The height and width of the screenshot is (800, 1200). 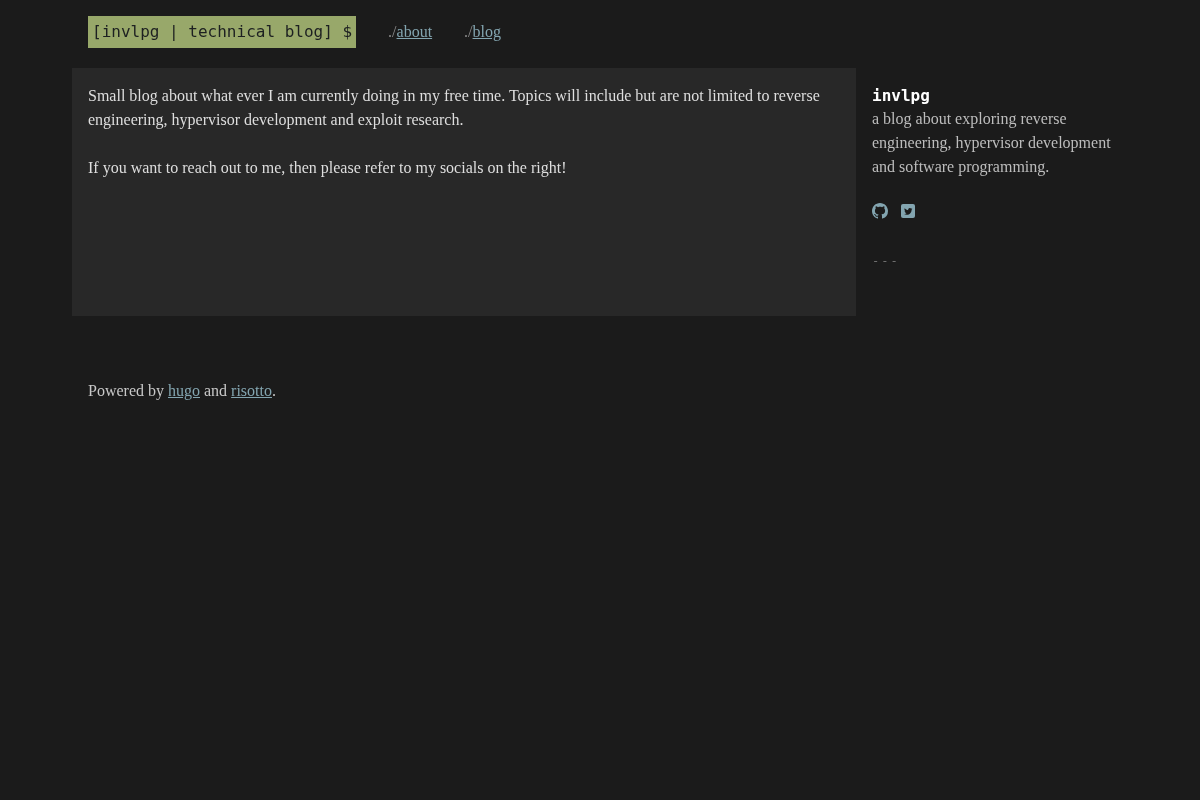 What do you see at coordinates (992, 143) in the screenshot?
I see `sidebar-description: a blog about exploring reverse engineering, hypervisor development and software programming.` at bounding box center [992, 143].